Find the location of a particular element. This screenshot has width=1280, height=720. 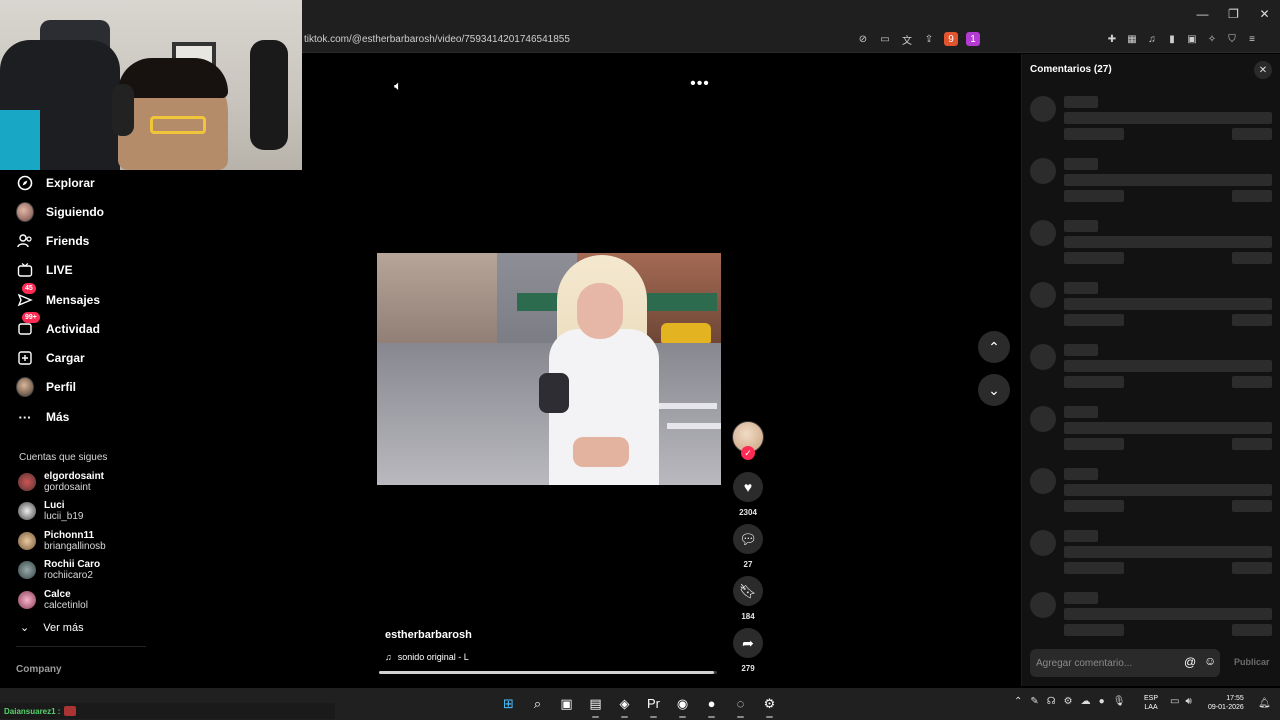

app-icon: ◌ is located at coordinates (740, 705).